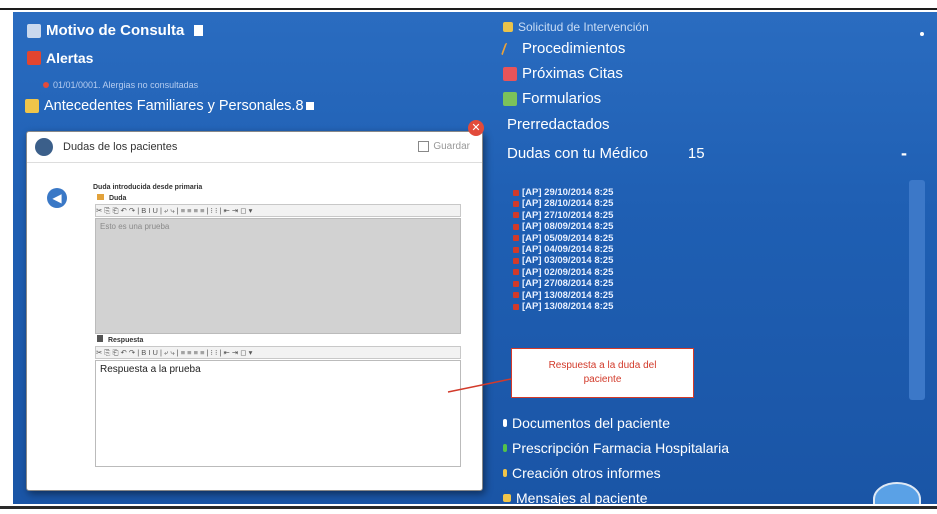 Image resolution: width=937 pixels, height=514 pixels. Describe the element at coordinates (468, 507) in the screenshot. I see `bottom-border` at that location.